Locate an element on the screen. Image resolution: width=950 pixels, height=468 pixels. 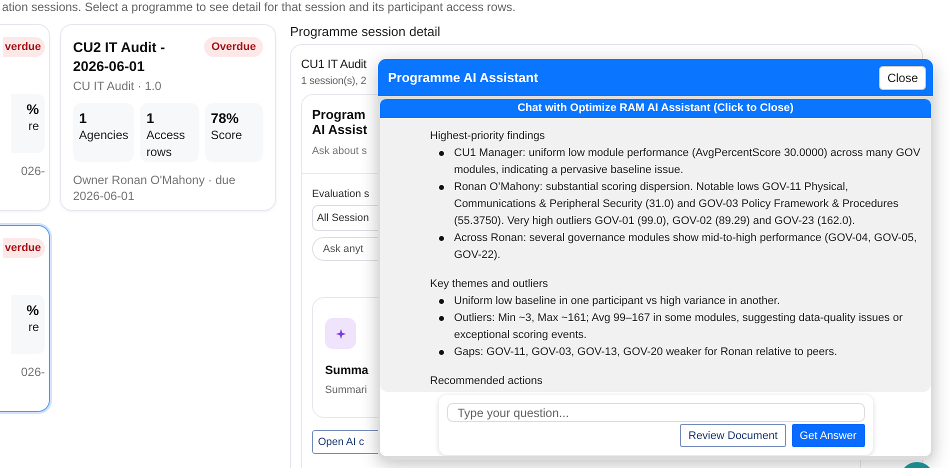
stat-value: 78% is located at coordinates (225, 118).